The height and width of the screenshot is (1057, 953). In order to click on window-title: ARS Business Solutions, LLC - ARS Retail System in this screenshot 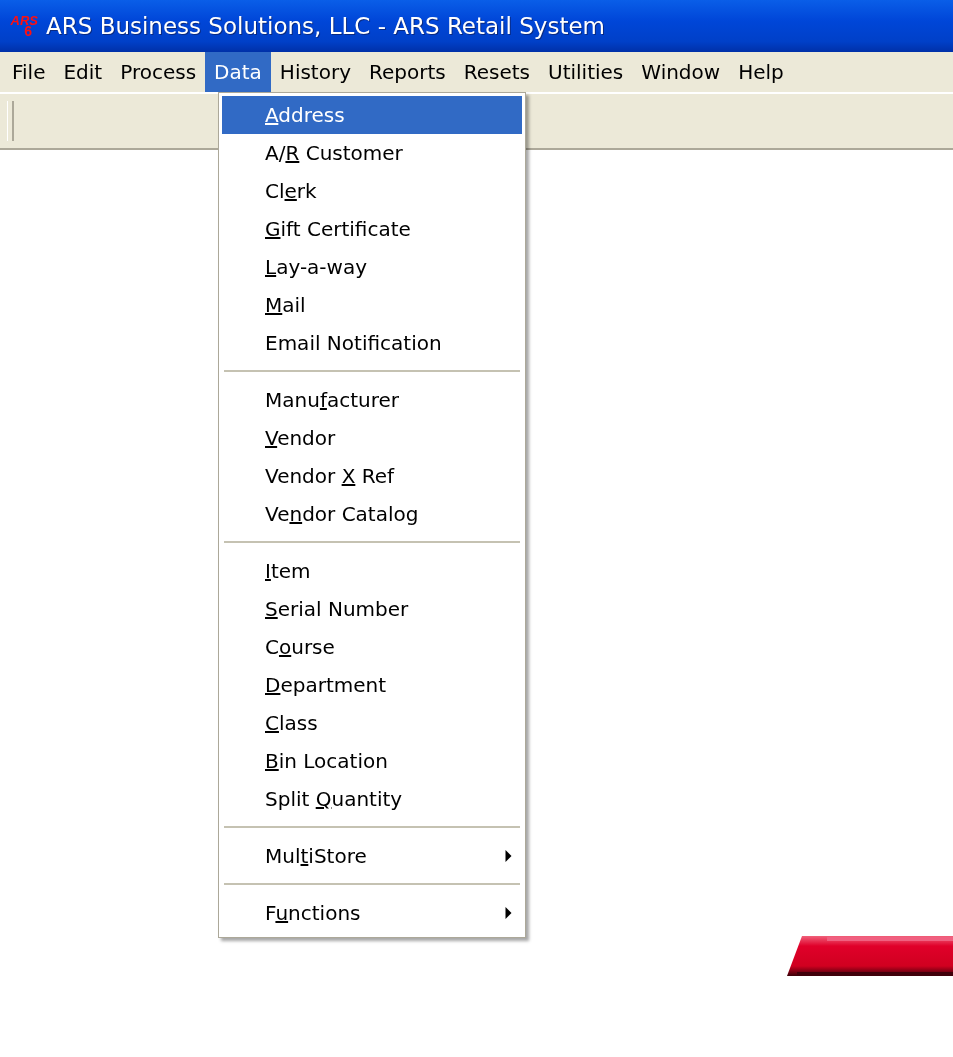, I will do `click(325, 26)`.